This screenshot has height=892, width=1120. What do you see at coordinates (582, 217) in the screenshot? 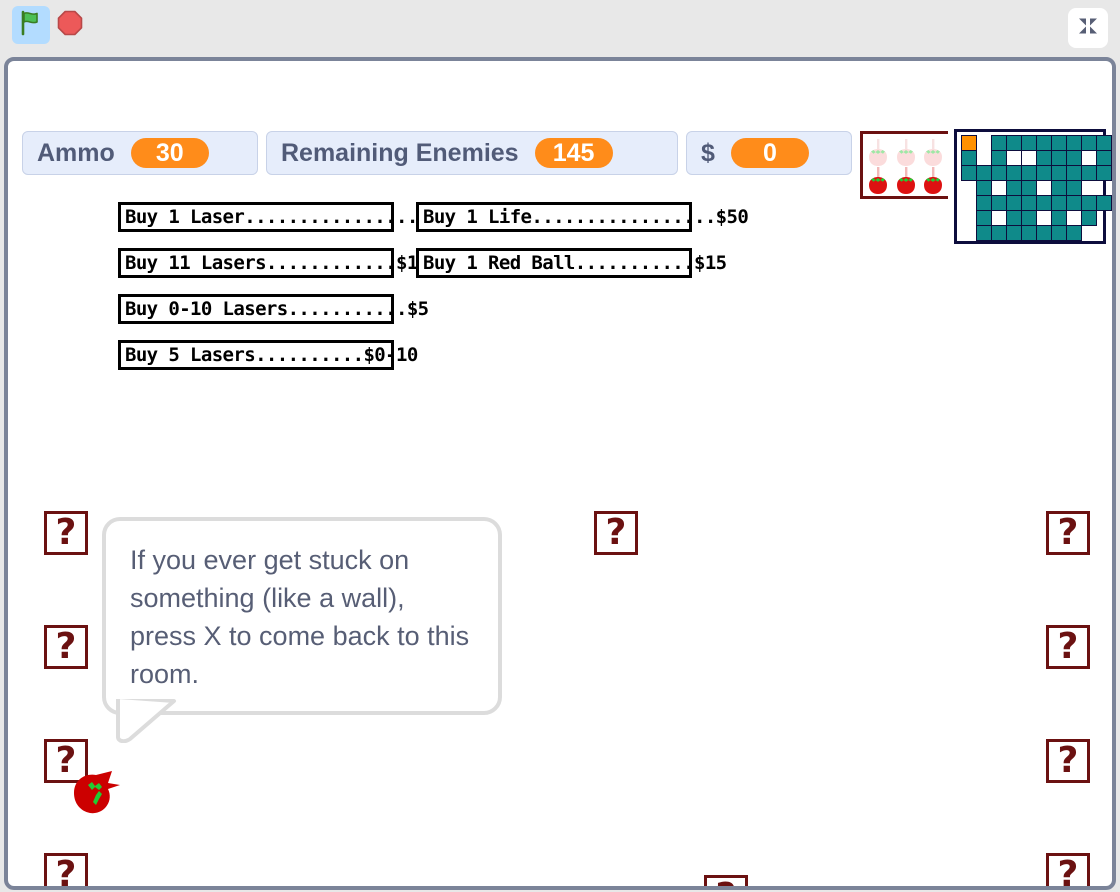
I see `shop-item: Buy 1 Life.................$50` at bounding box center [582, 217].